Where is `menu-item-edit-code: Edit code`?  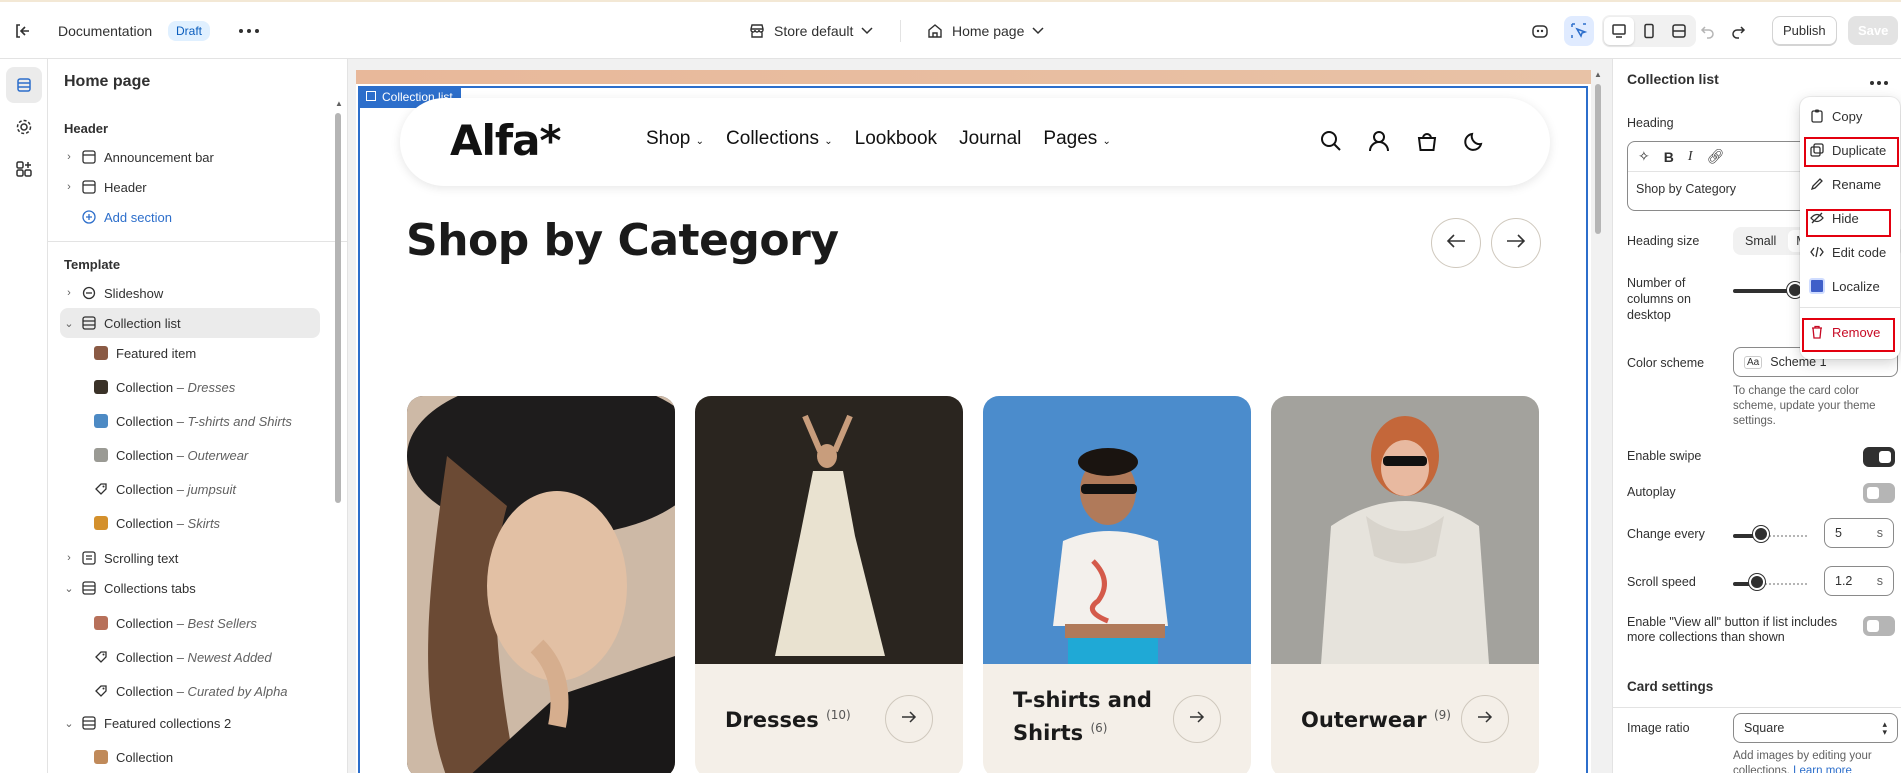
menu-item-edit-code: Edit code is located at coordinates (1853, 252).